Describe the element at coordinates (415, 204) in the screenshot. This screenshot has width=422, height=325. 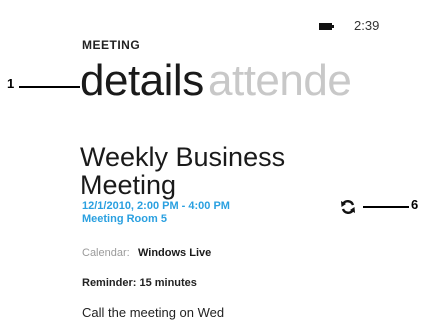
I see `callout-6-label: 6` at that location.